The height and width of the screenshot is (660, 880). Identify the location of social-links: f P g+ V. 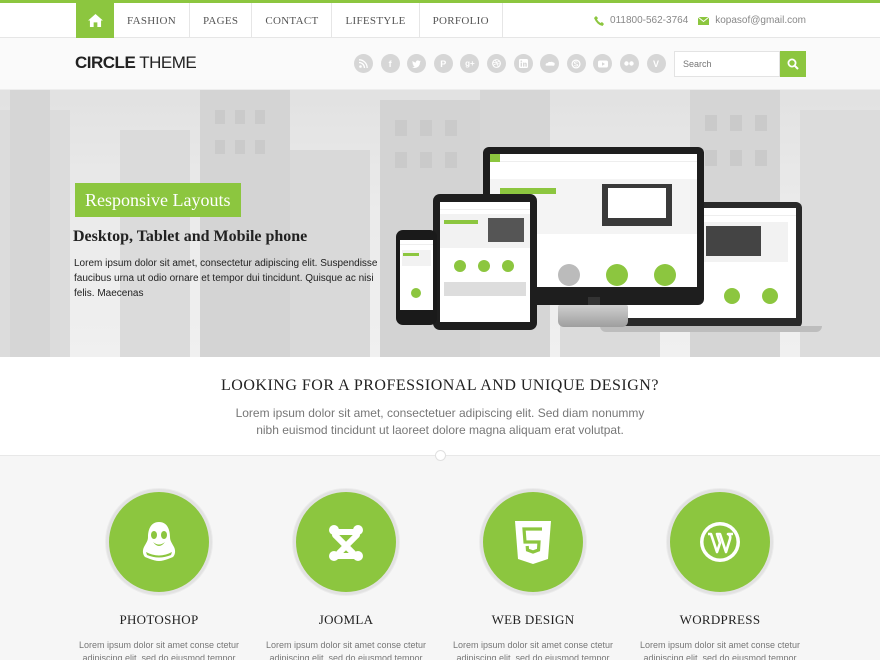
(513, 63).